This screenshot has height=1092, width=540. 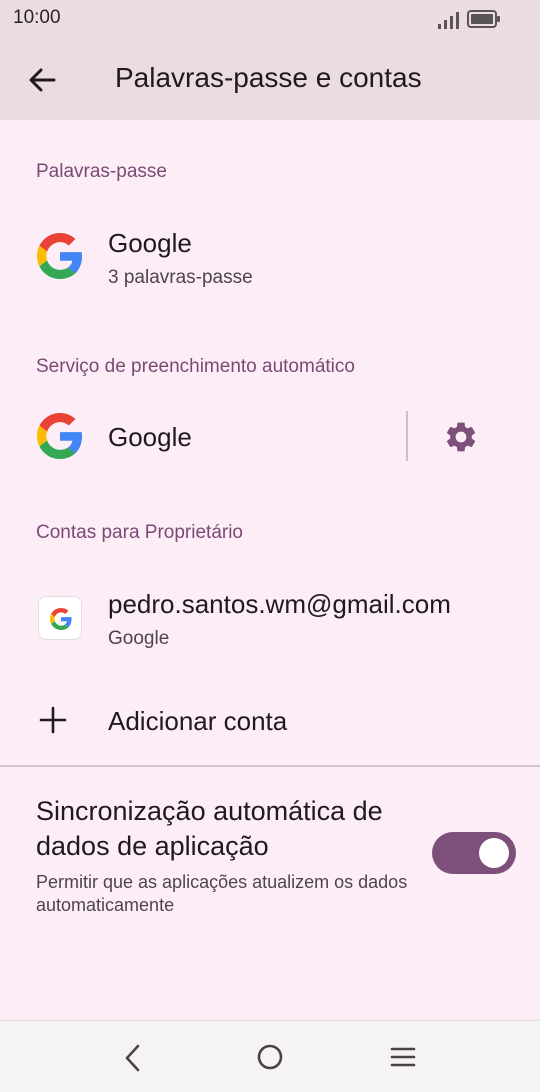 What do you see at coordinates (198, 721) in the screenshot?
I see `add-account-label: Adicionar conta` at bounding box center [198, 721].